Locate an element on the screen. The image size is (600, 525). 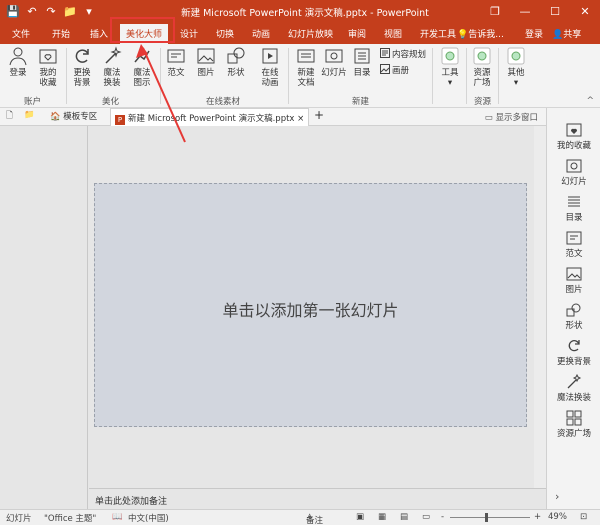
replace-background-button: 更换 背景 is located at coordinates (82, 67).